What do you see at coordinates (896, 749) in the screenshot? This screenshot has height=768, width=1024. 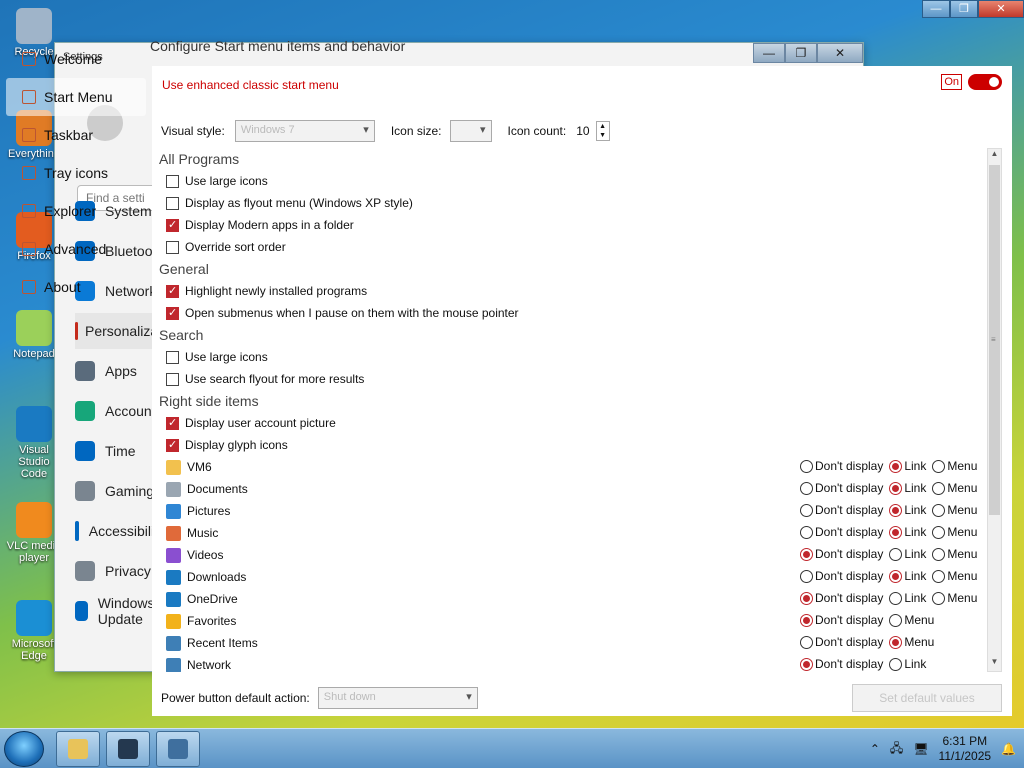 I see `network-mute-icon: 🖧` at bounding box center [896, 749].